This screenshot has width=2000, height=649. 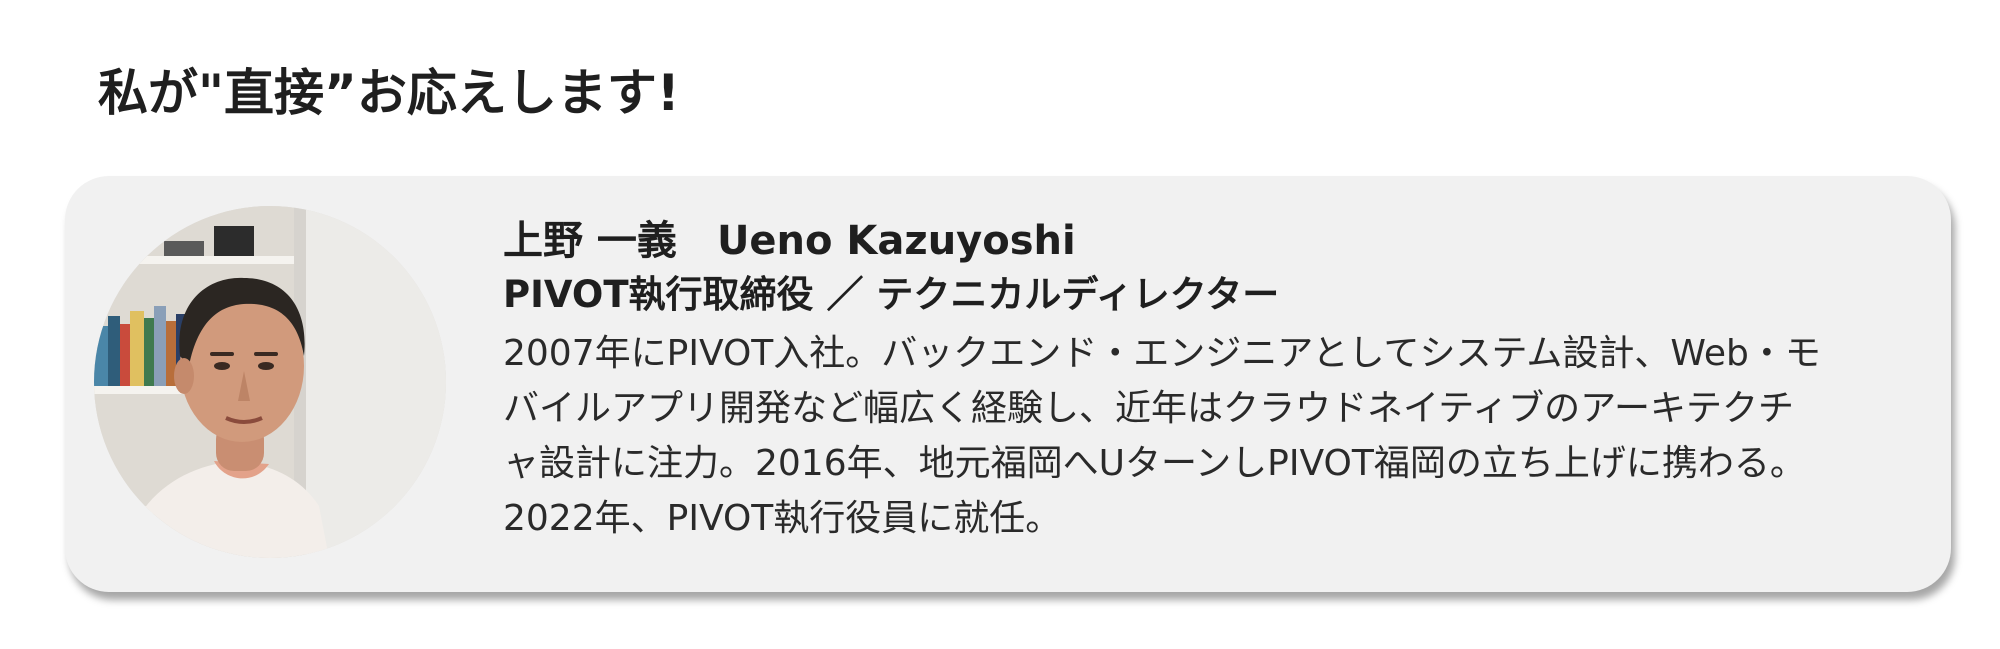 What do you see at coordinates (1183, 241) in the screenshot?
I see `profile-name: 上野 一義 Ueno Kazuyoshi` at bounding box center [1183, 241].